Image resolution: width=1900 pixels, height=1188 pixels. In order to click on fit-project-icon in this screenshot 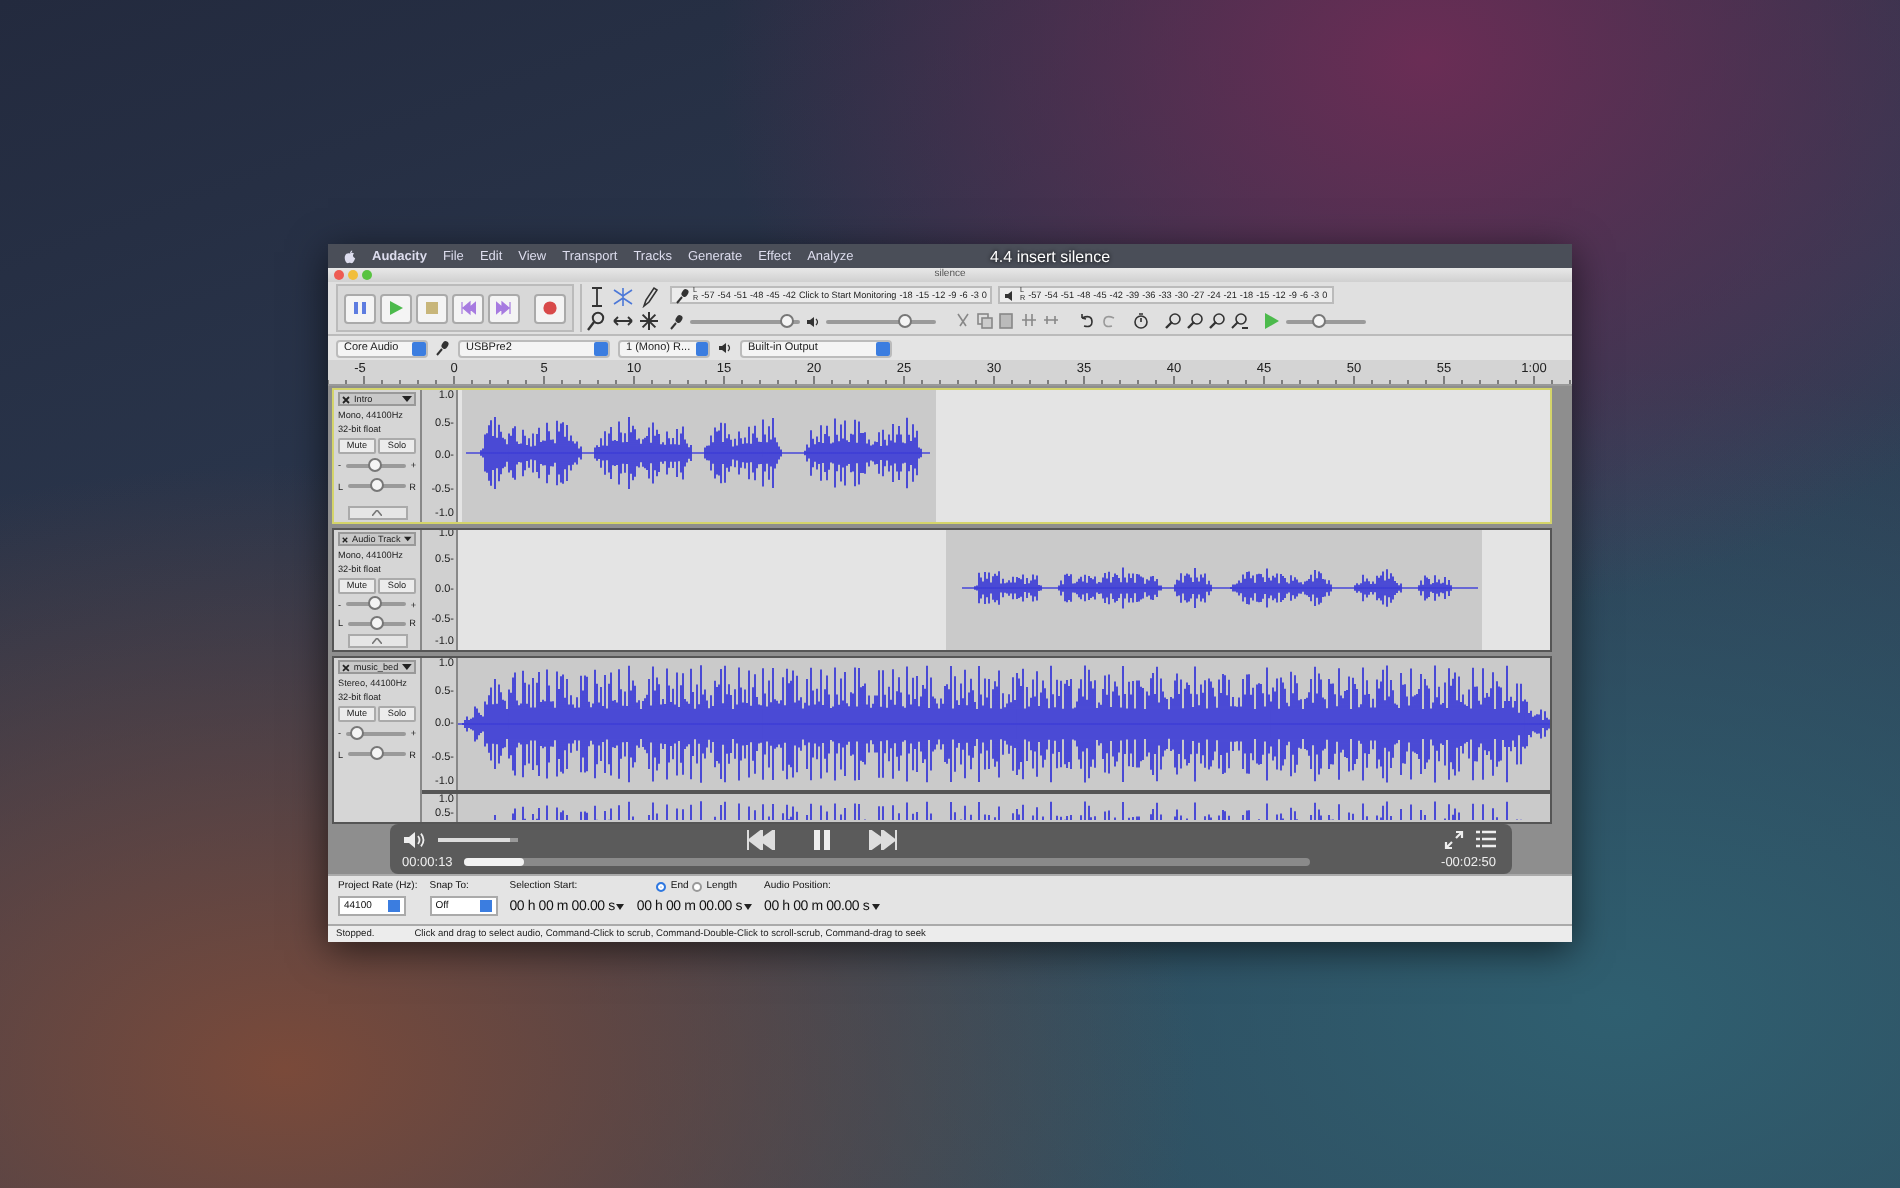, I will do `click(1239, 321)`.